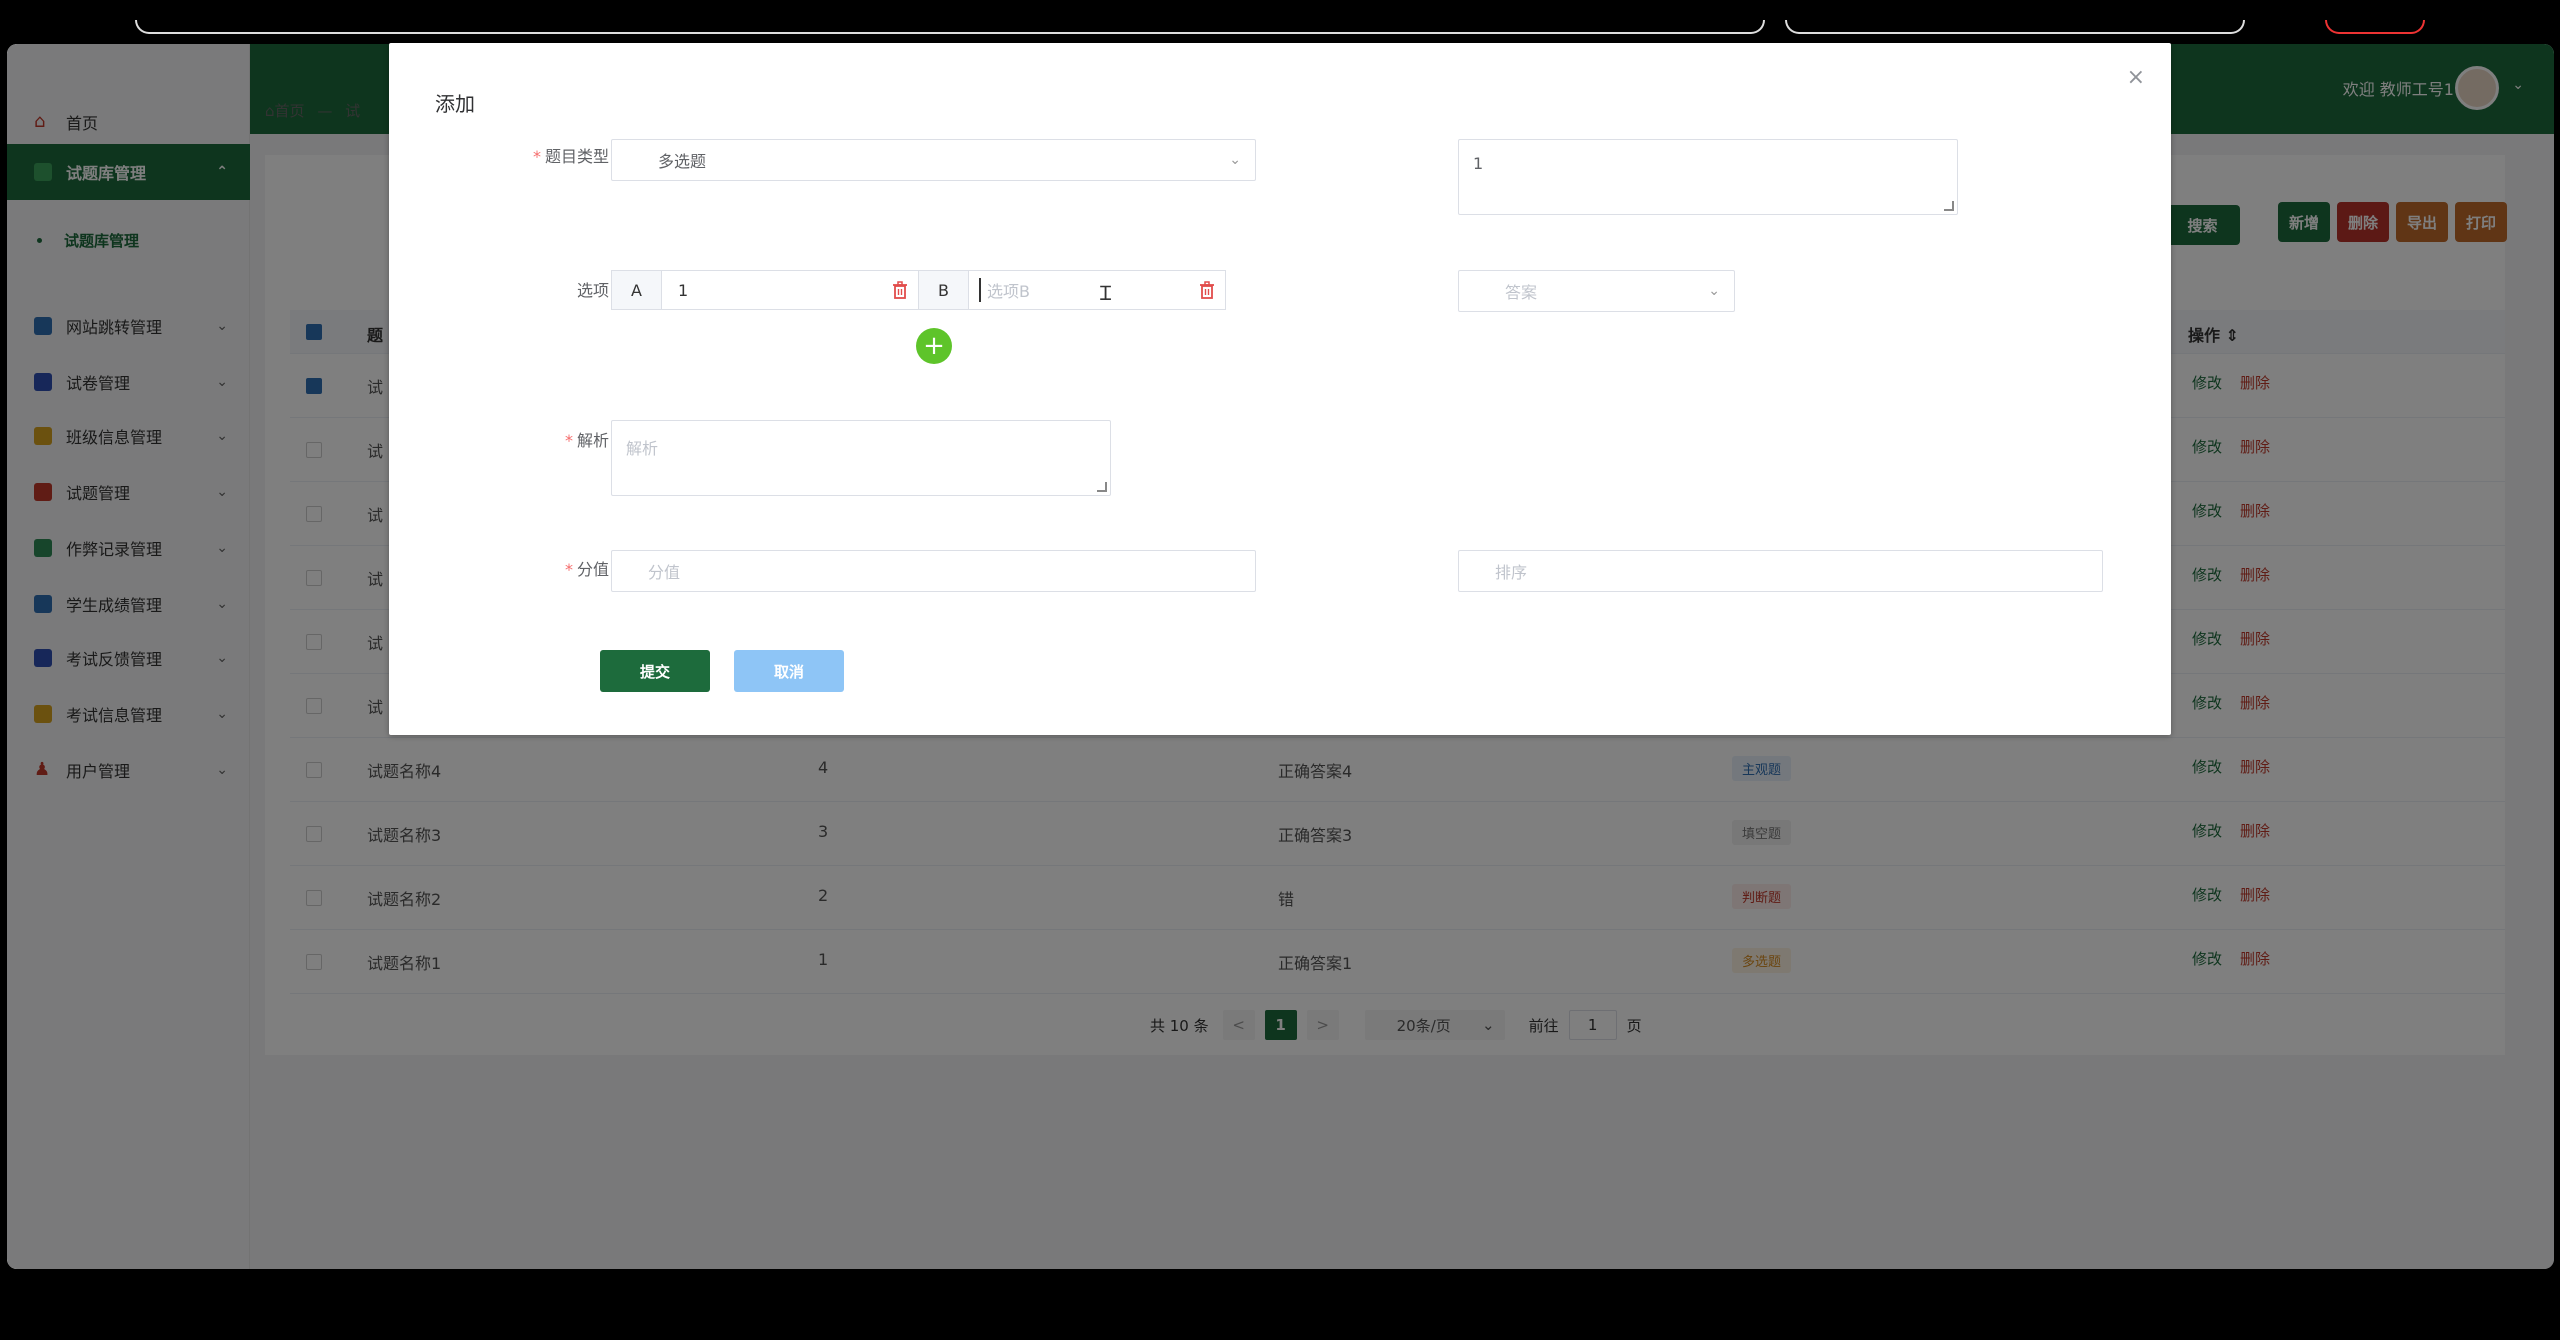 The height and width of the screenshot is (1340, 2560). Describe the element at coordinates (2375, 27) in the screenshot. I see `red-pill-edge` at that location.